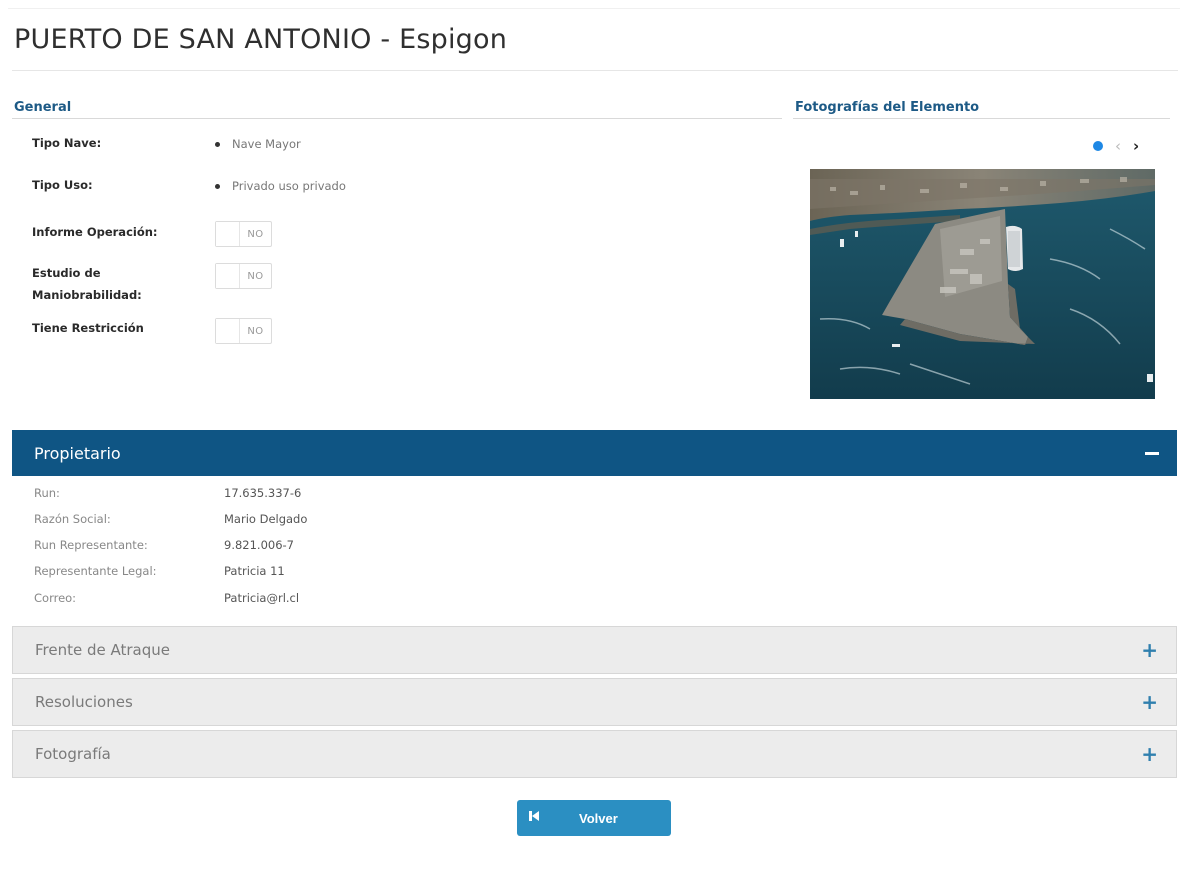 This screenshot has width=1188, height=892. Describe the element at coordinates (594, 8) in the screenshot. I see `top-divider` at that location.